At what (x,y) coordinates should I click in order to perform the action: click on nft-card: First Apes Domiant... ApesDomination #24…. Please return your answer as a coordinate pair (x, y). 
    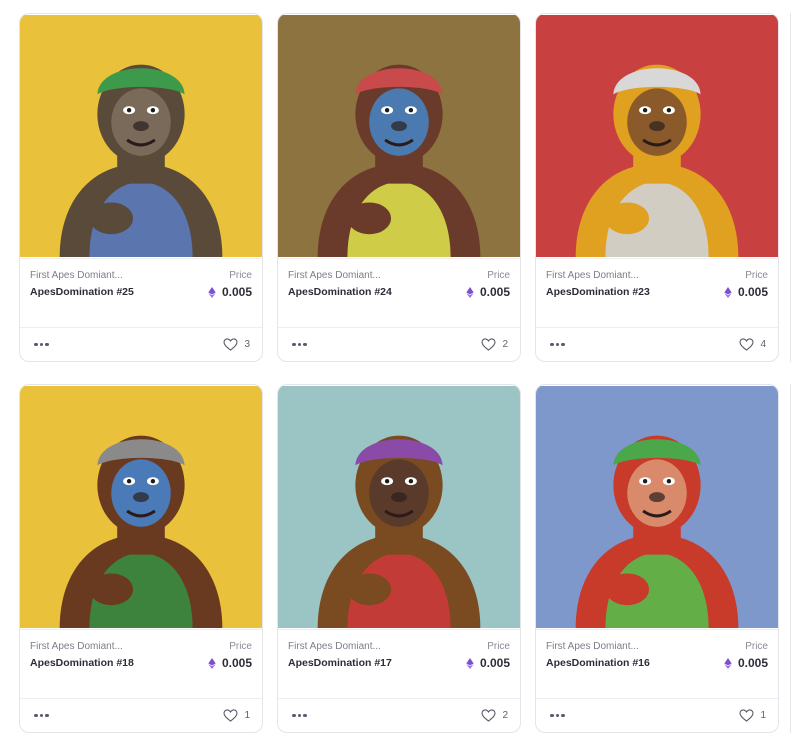
    Looking at the image, I should click on (399, 187).